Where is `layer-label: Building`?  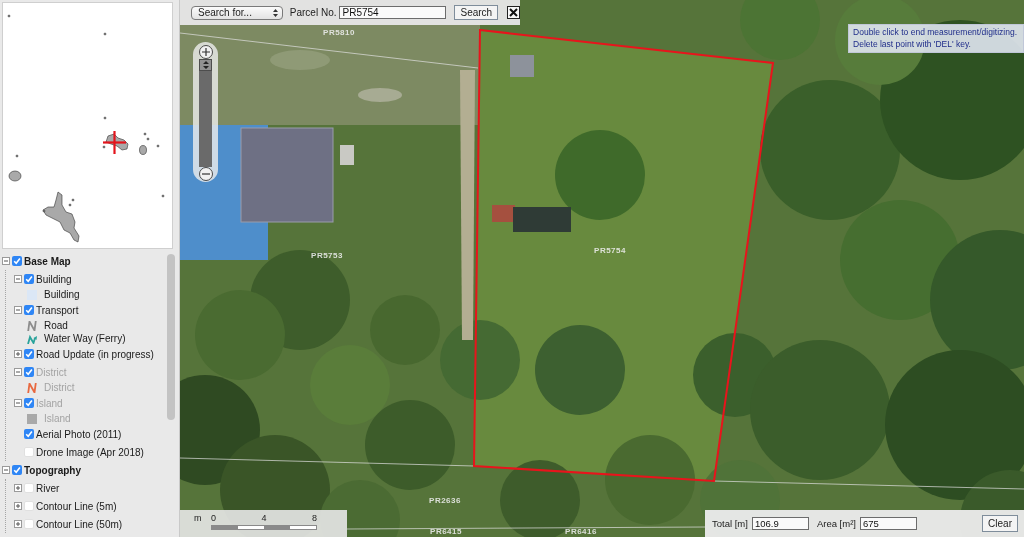 layer-label: Building is located at coordinates (54, 279).